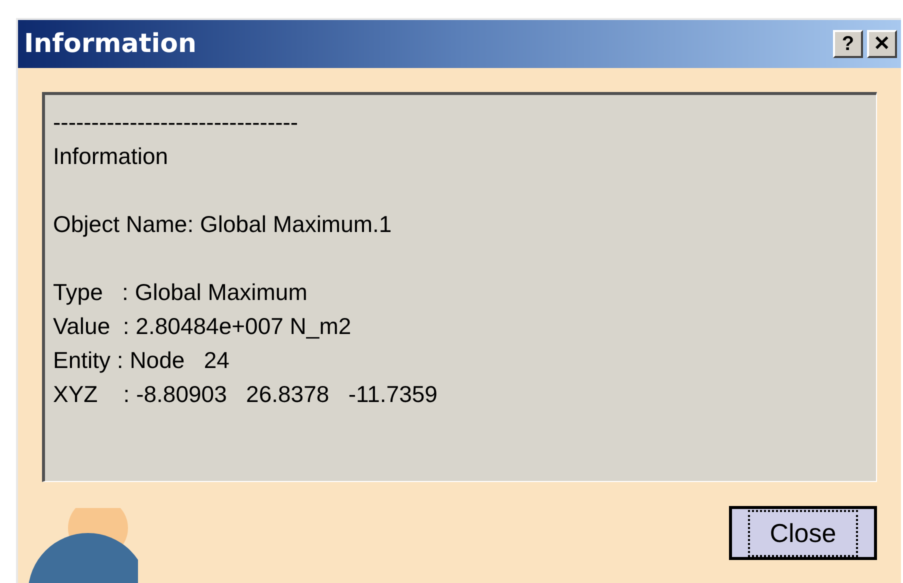  What do you see at coordinates (202, 326) in the screenshot?
I see `text-line: Value : 2.80484e+007 N_m2` at bounding box center [202, 326].